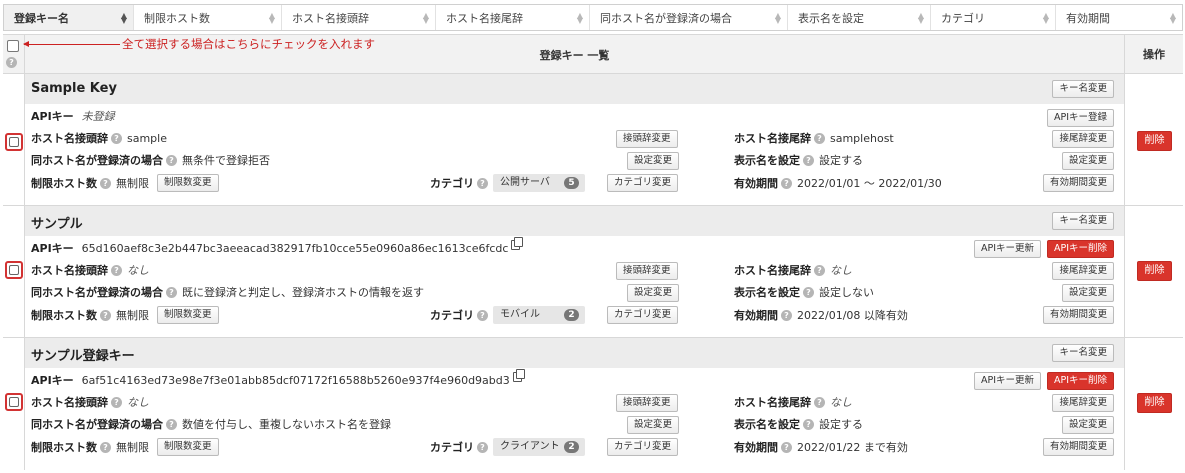 Image resolution: width=1185 pixels, height=473 pixels. What do you see at coordinates (13, 46) in the screenshot?
I see `select-all-checkbox` at bounding box center [13, 46].